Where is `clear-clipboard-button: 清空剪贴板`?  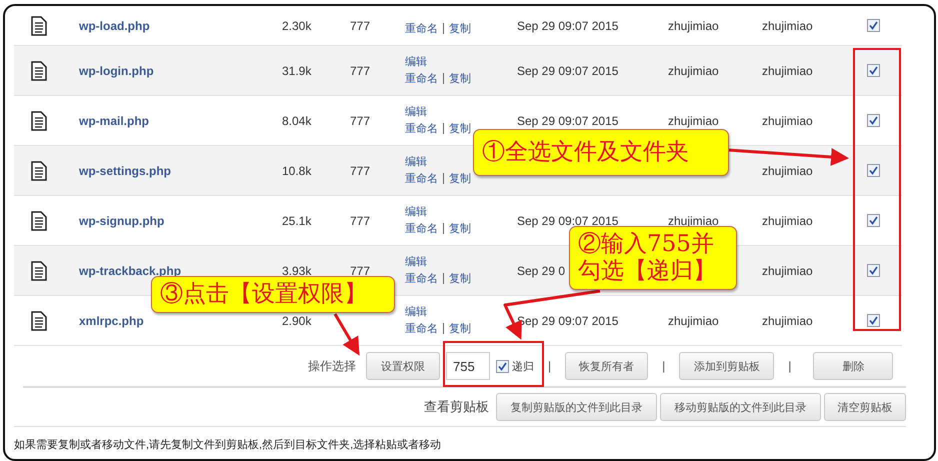
clear-clipboard-button: 清空剪贴板 is located at coordinates (865, 407).